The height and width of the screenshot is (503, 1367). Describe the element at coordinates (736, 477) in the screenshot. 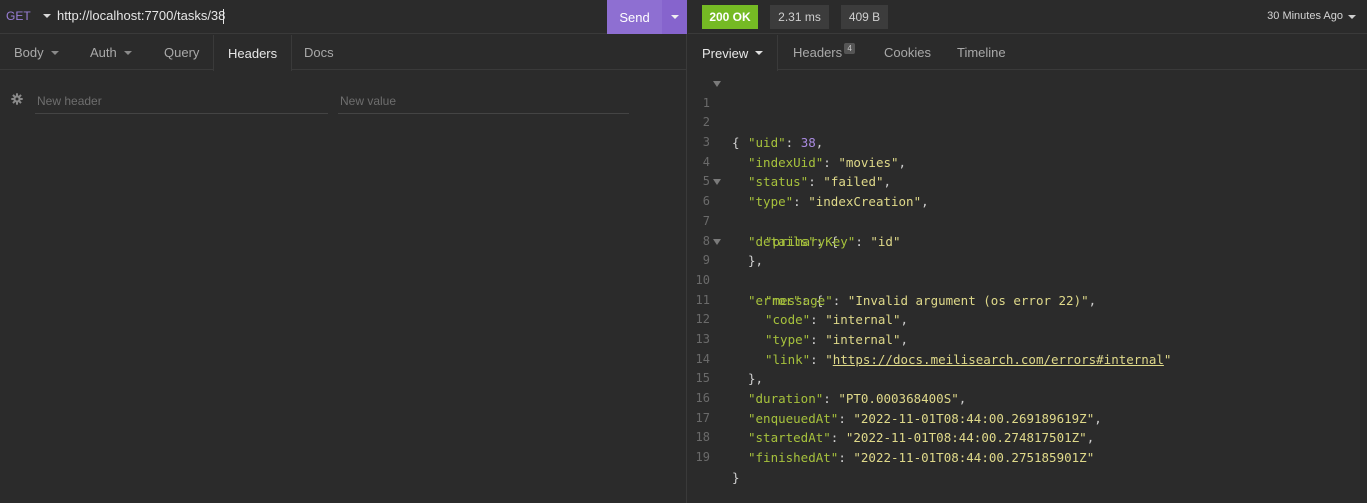

I see `code-text: }` at that location.